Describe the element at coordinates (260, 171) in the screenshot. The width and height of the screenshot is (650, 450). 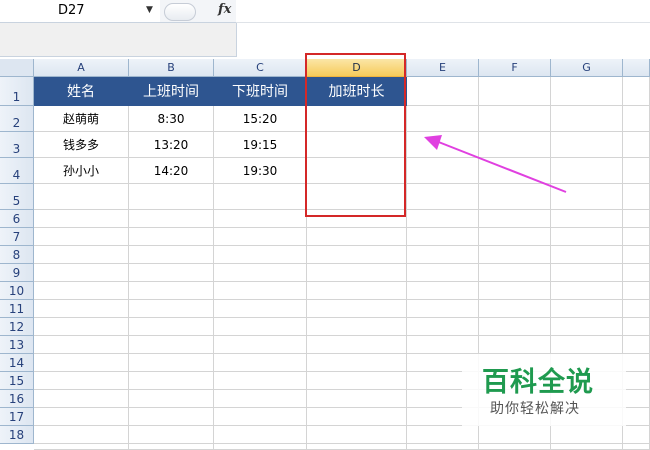
I see `table-cell: 19:30` at that location.